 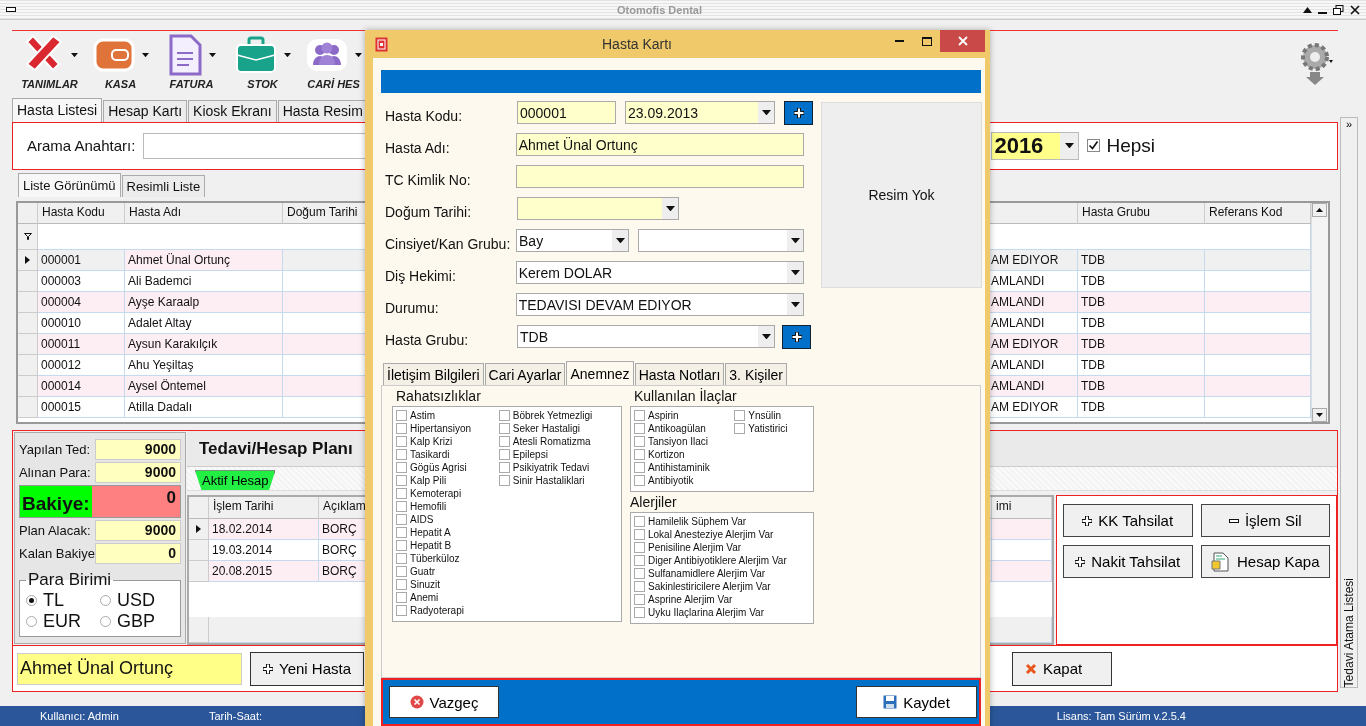 I want to click on action-button: Nakit Tahsilat, so click(x=1128, y=562).